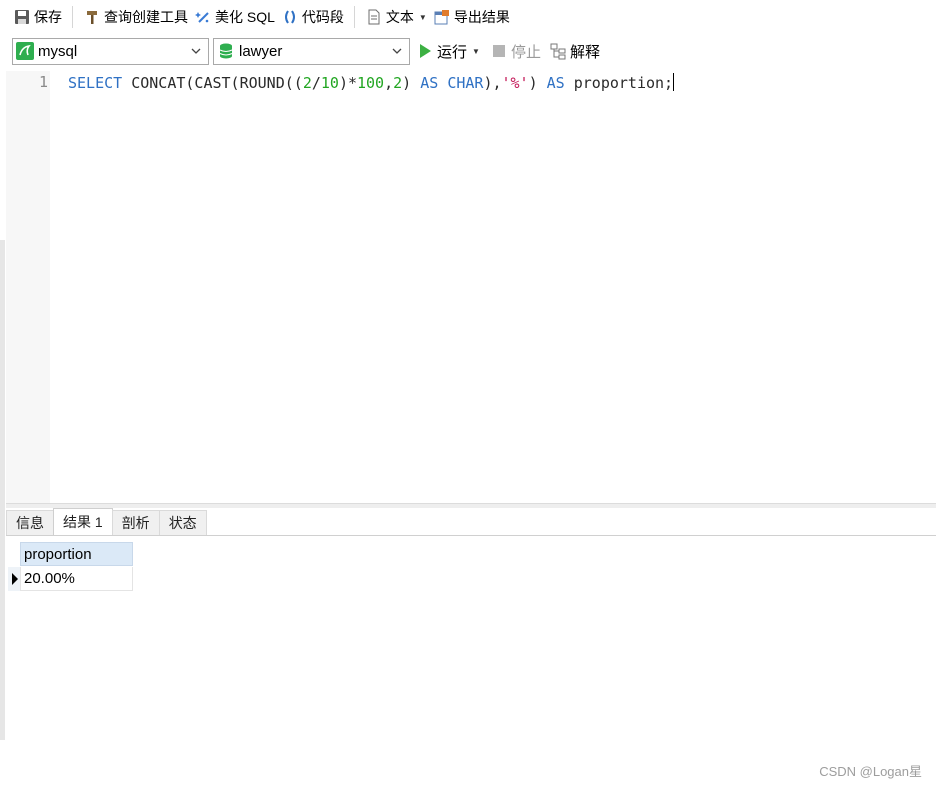  What do you see at coordinates (347, 83) in the screenshot?
I see `code-token: )*` at bounding box center [347, 83].